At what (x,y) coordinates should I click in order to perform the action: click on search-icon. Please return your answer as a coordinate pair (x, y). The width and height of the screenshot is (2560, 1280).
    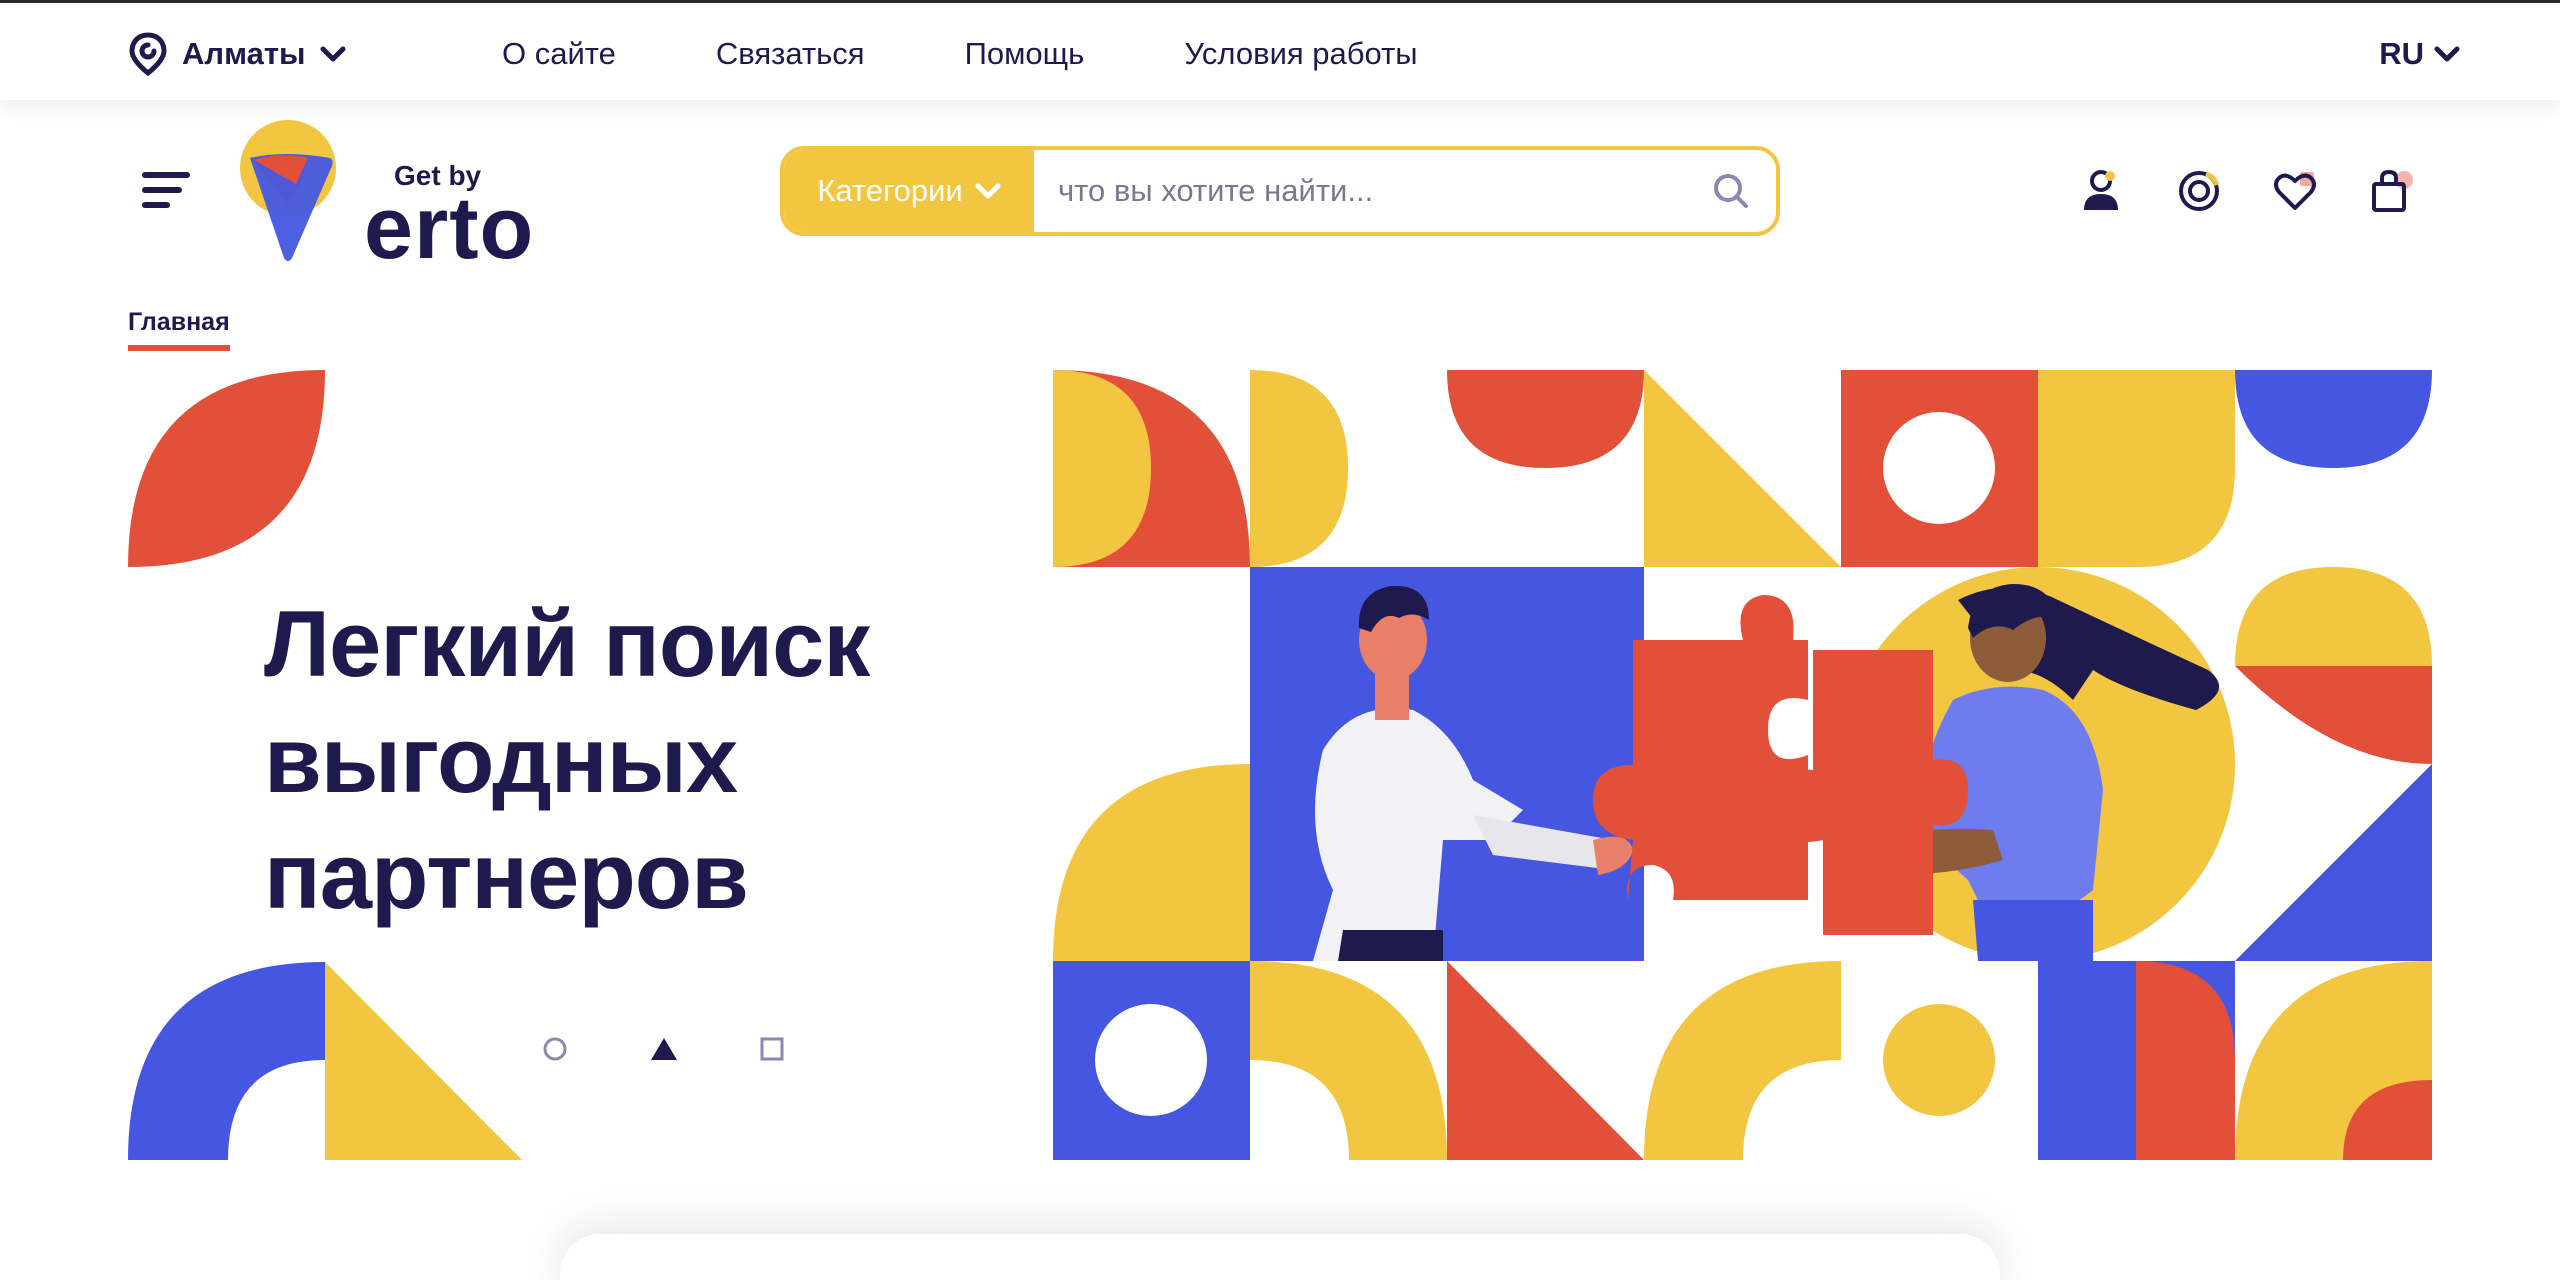
    Looking at the image, I should click on (1731, 191).